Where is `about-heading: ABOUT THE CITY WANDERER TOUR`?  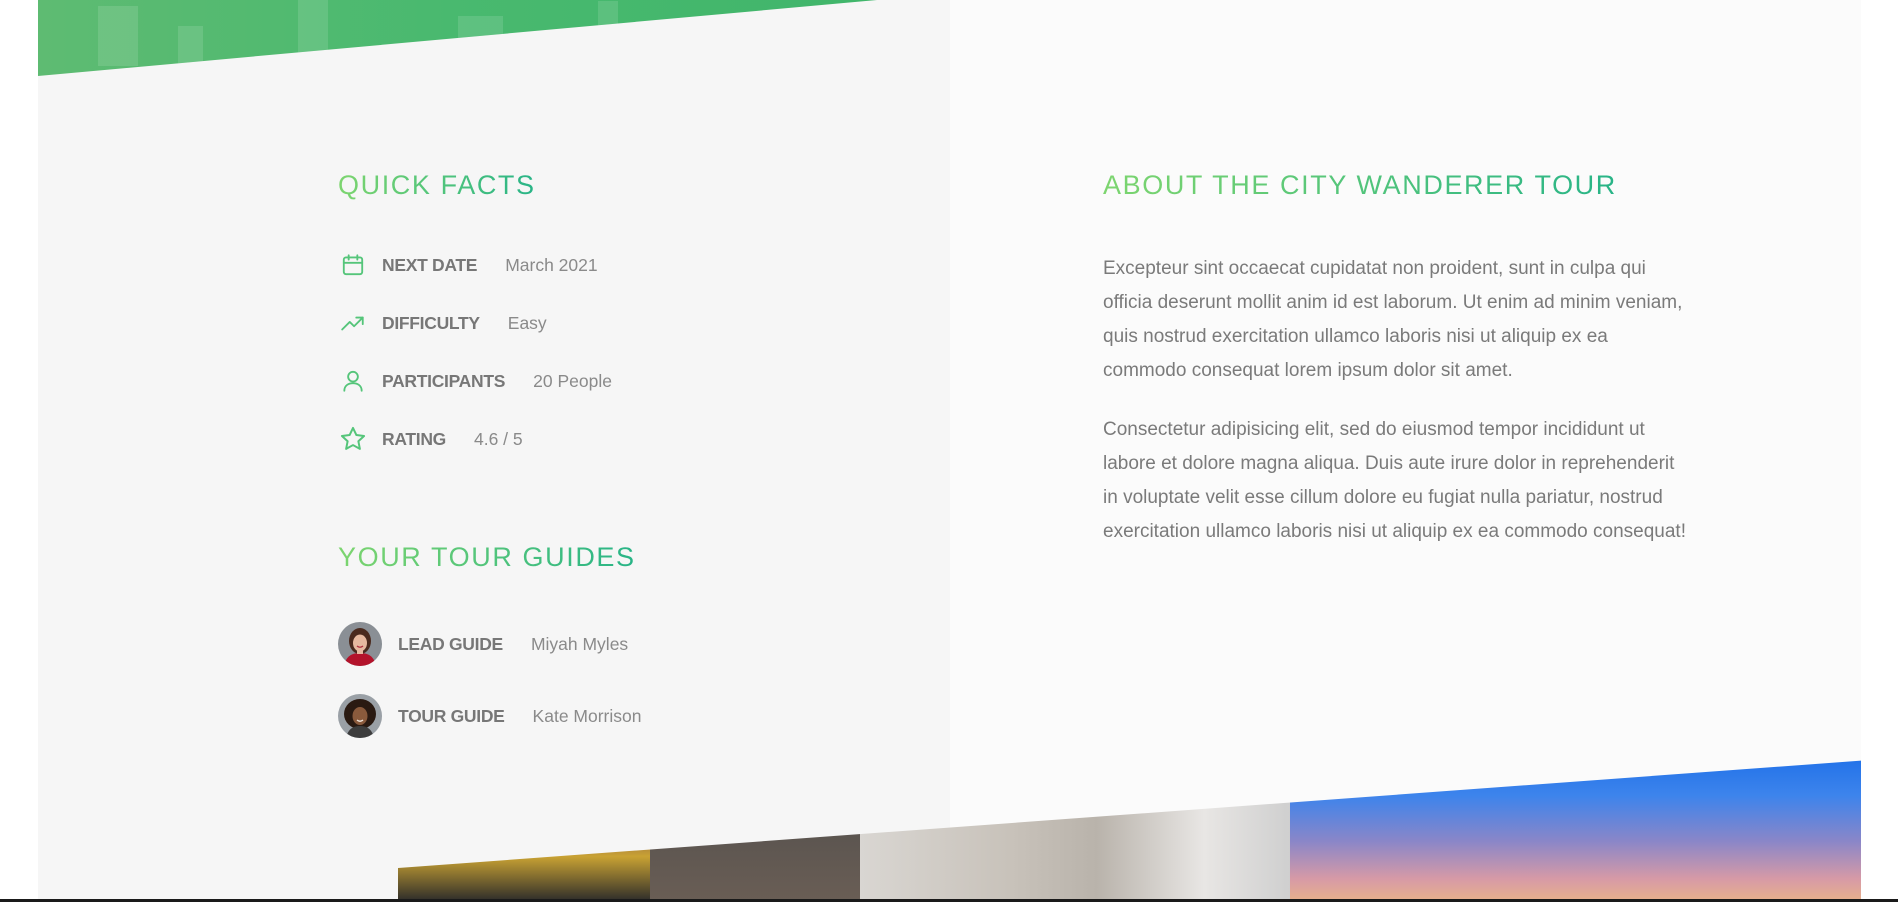
about-heading: ABOUT THE CITY WANDERER TOUR is located at coordinates (1360, 185).